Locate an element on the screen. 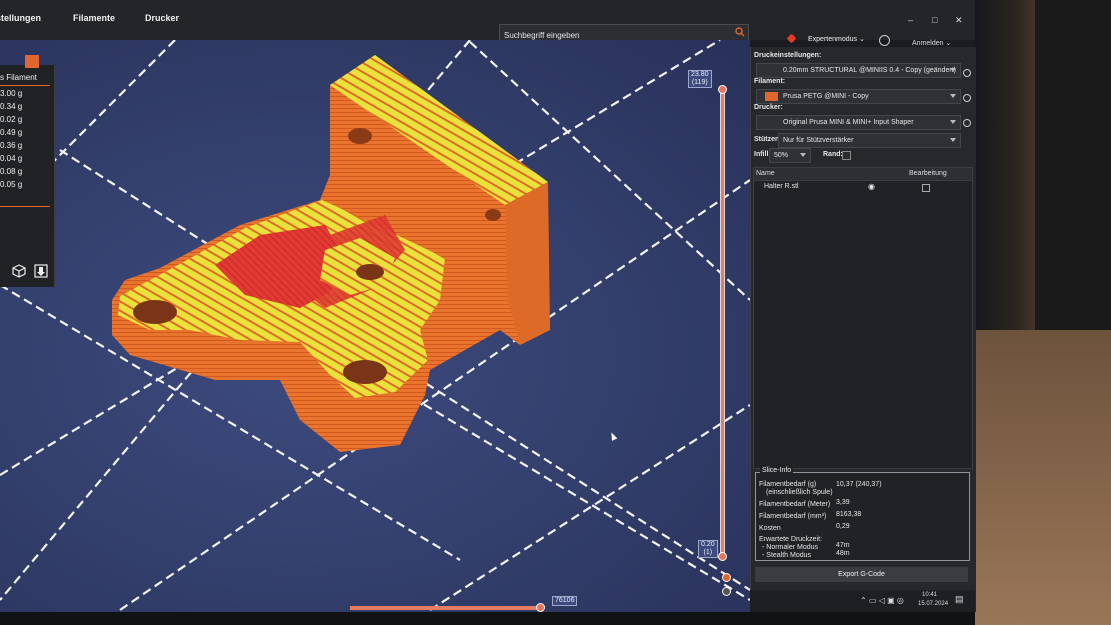  supports-value: Nur für Stützverstärker is located at coordinates (818, 140).